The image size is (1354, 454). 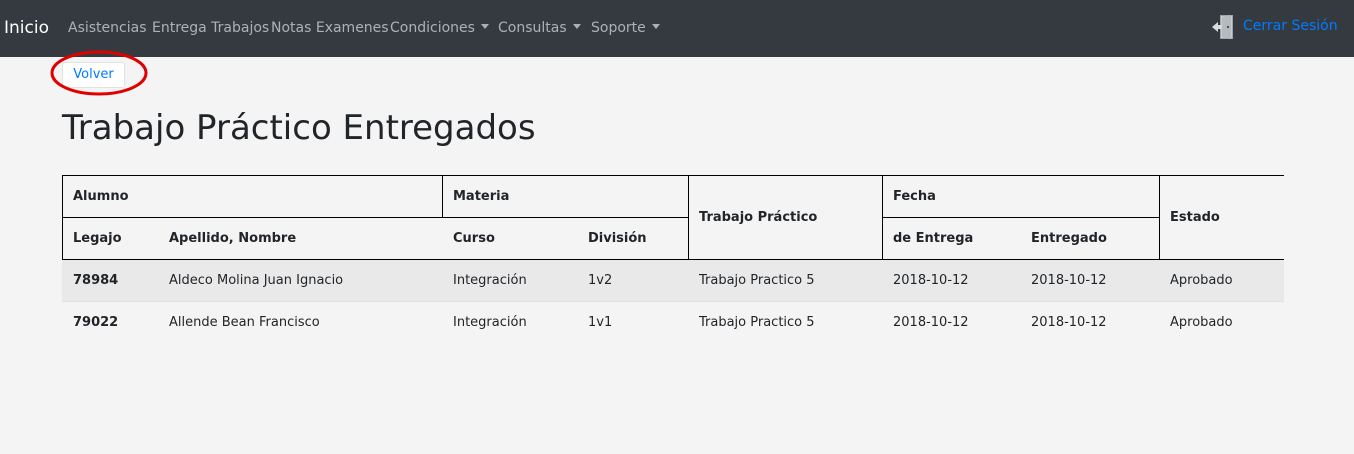 I want to click on nav-condiciones-dropdown: Condiciones, so click(x=439, y=28).